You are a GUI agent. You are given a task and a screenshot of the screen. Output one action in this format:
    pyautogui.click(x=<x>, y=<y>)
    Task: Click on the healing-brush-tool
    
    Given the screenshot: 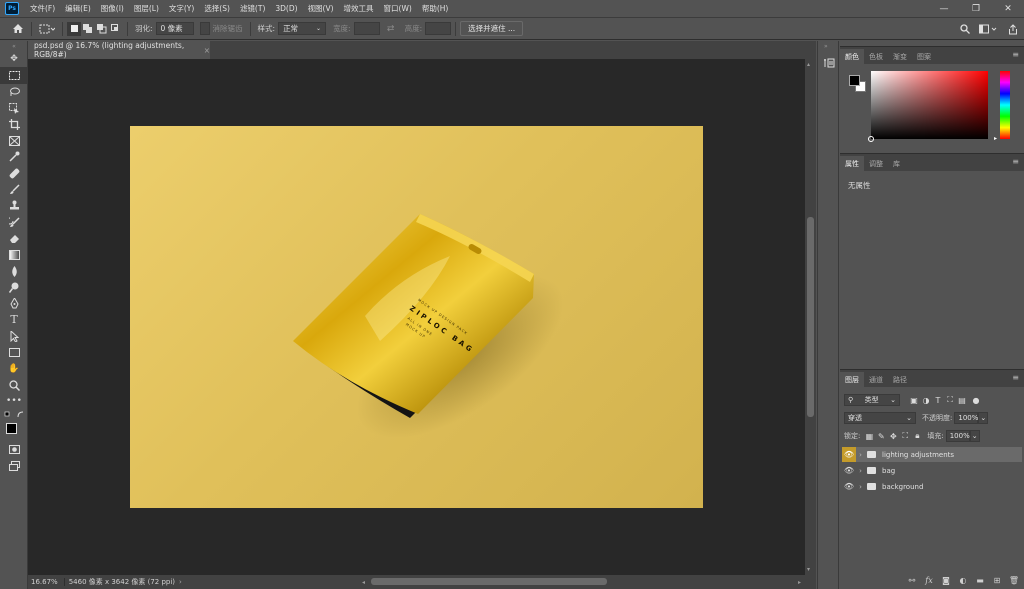 What is the action you would take?
    pyautogui.click(x=14, y=173)
    